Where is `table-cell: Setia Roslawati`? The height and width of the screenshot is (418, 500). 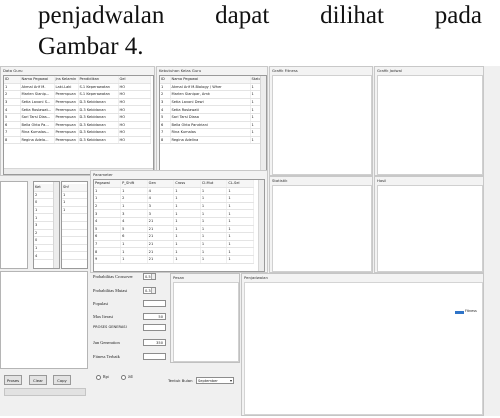
table-cell: Setia Roslawati is located at coordinates (210, 109).